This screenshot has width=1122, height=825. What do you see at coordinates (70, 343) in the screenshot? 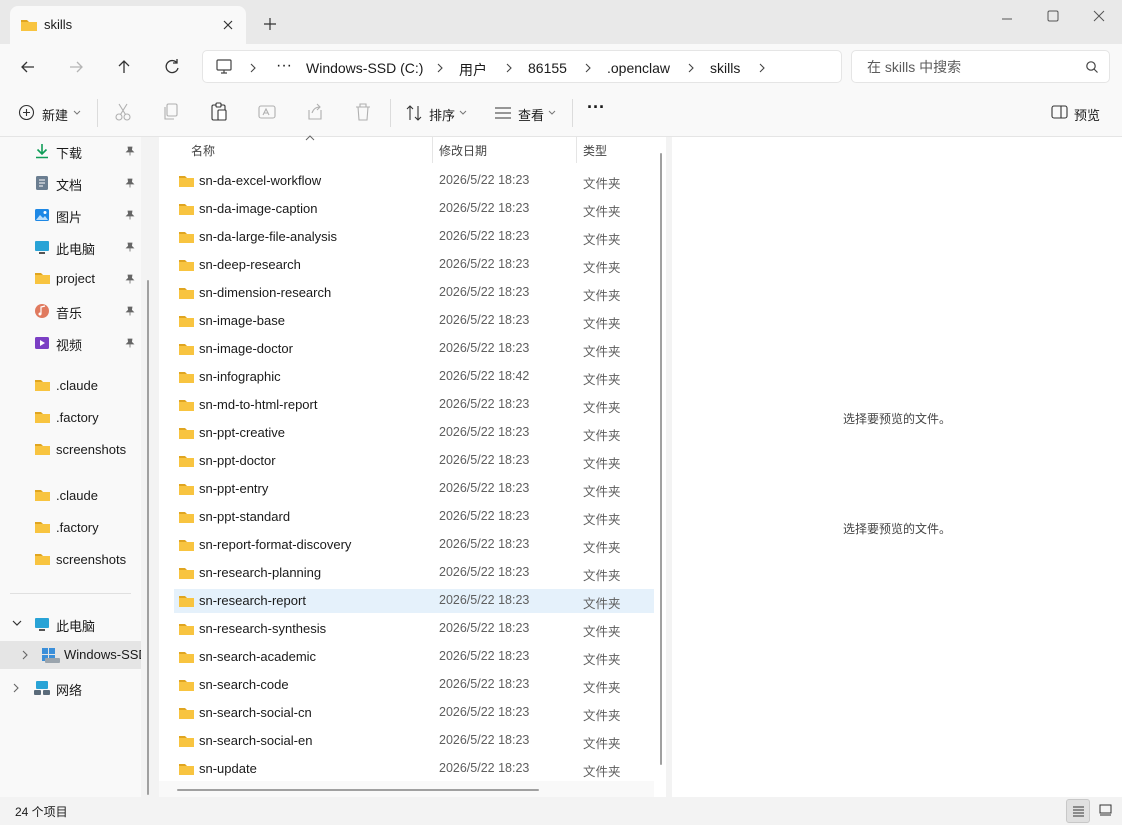
I see `sidebar-item-videos: 视频` at bounding box center [70, 343].